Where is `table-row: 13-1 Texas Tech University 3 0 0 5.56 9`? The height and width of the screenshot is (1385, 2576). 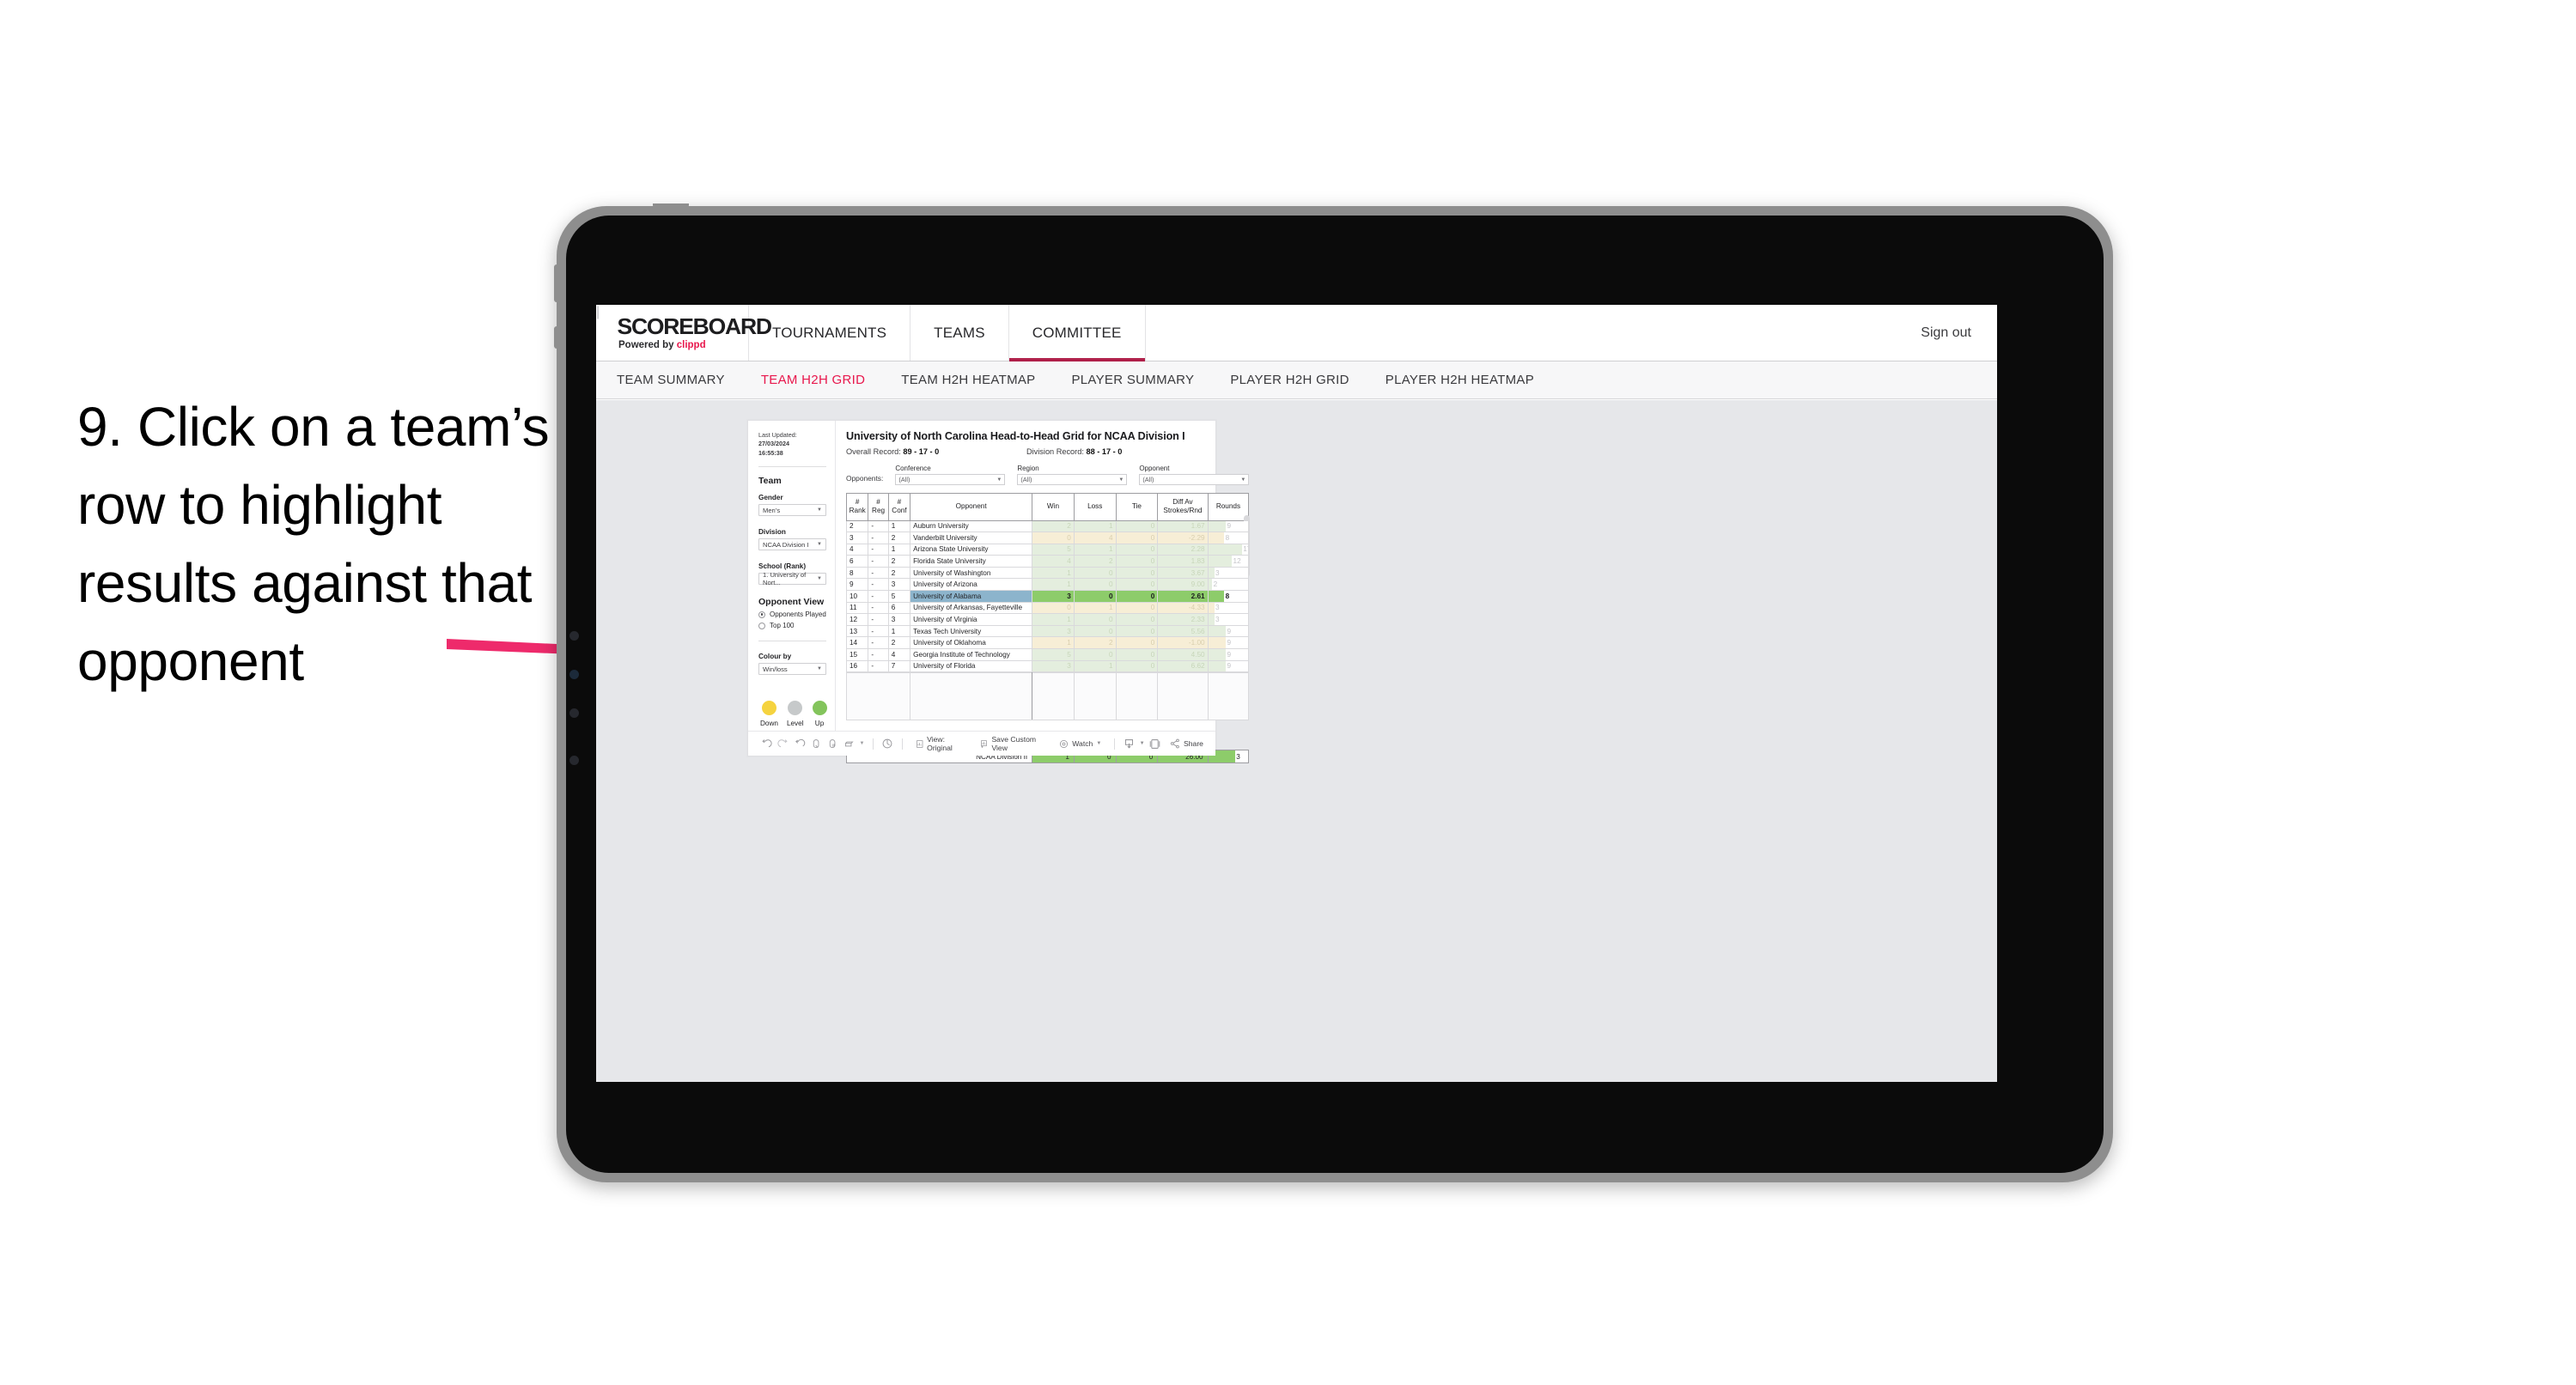 table-row: 13-1 Texas Tech University 3 0 0 5.56 9 is located at coordinates (1047, 631).